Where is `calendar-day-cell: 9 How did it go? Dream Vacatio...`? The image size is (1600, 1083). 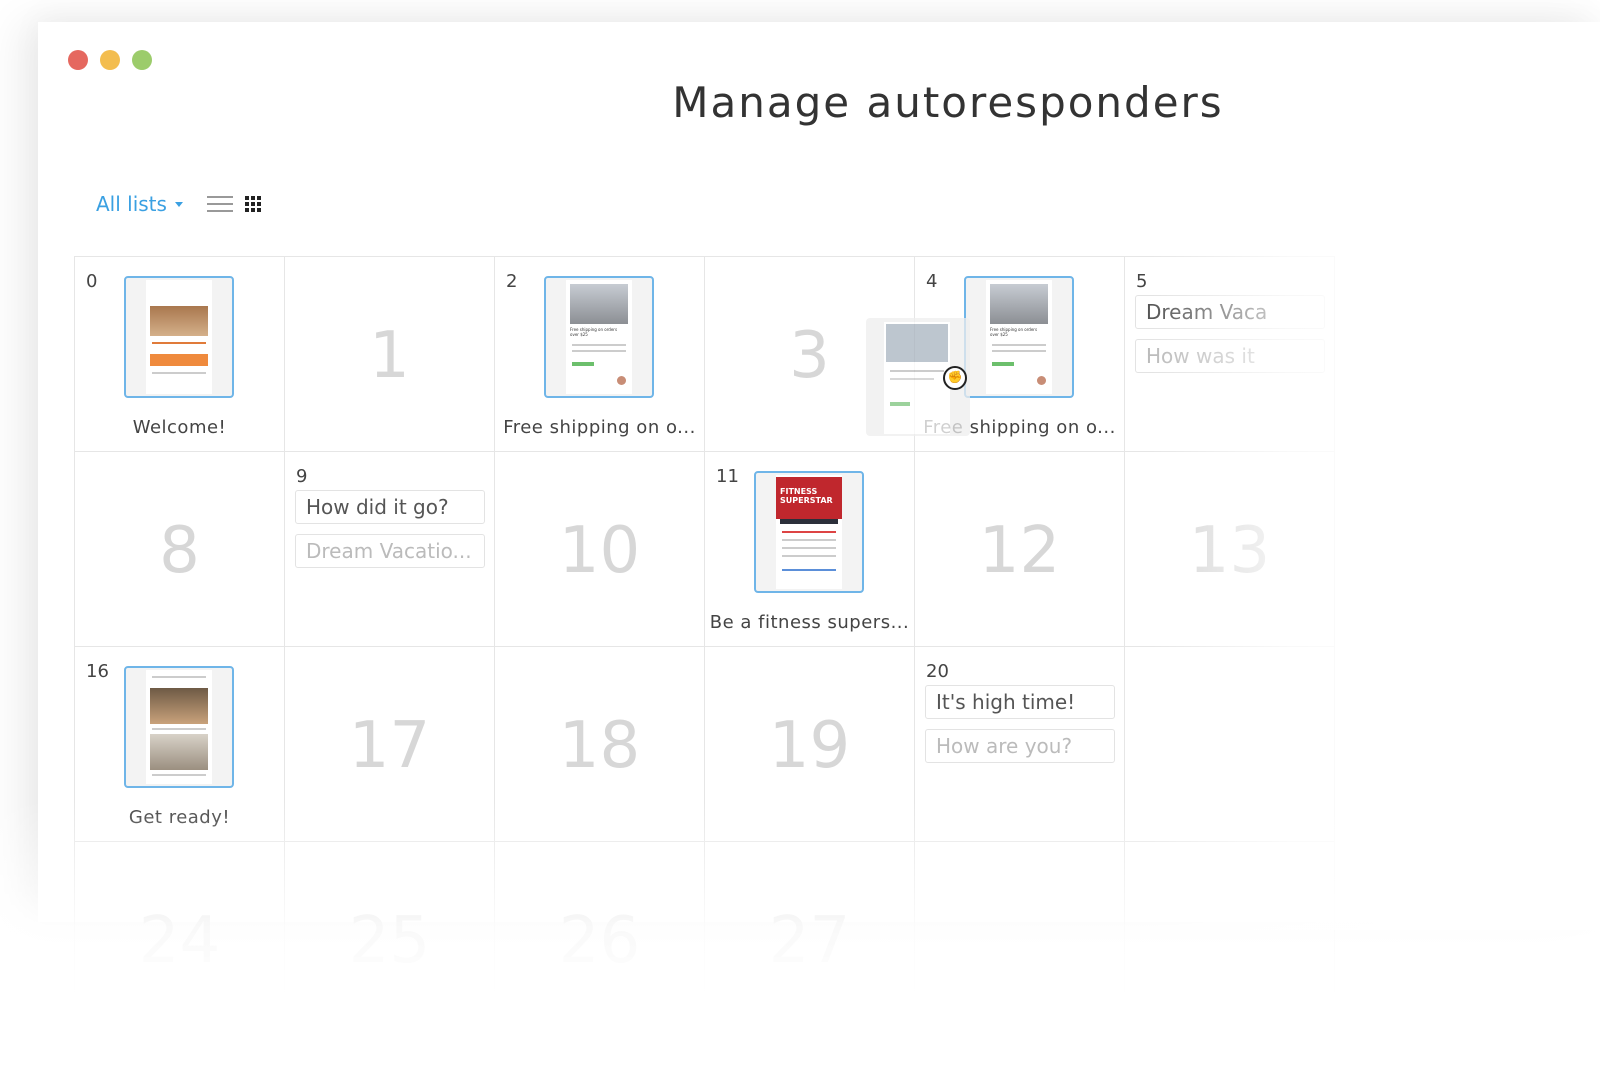 calendar-day-cell: 9 How did it go? Dream Vacatio... is located at coordinates (390, 549).